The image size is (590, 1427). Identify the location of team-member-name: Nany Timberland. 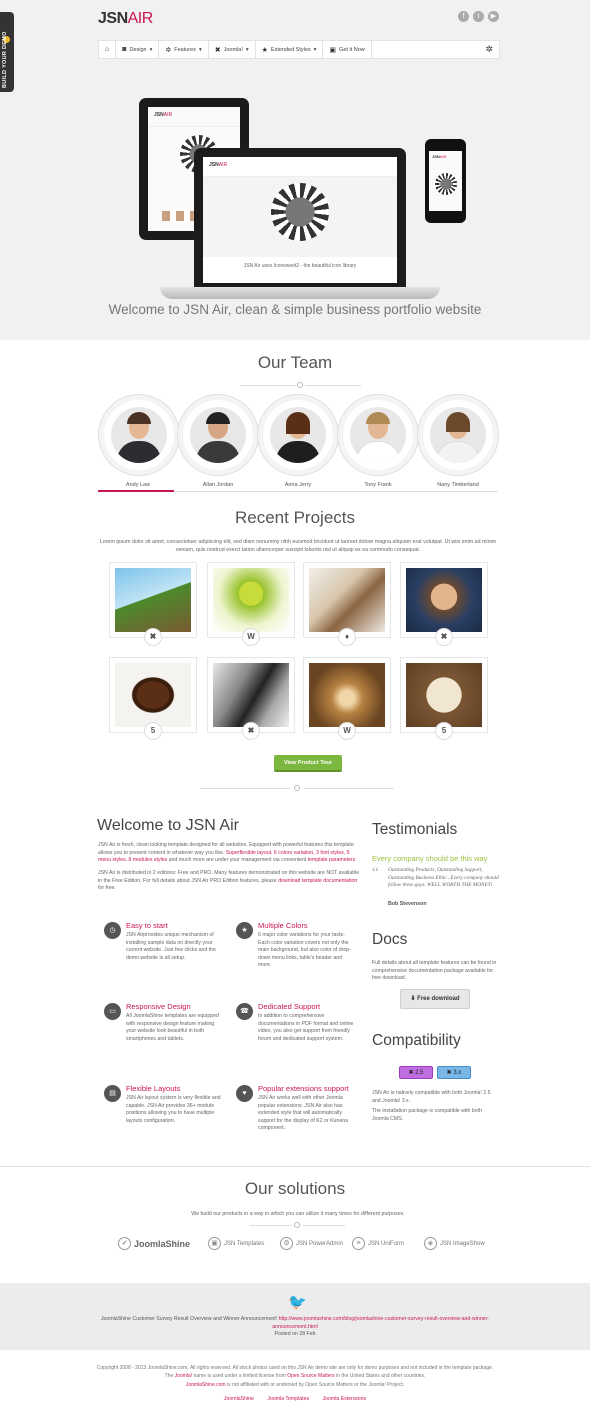
(458, 485).